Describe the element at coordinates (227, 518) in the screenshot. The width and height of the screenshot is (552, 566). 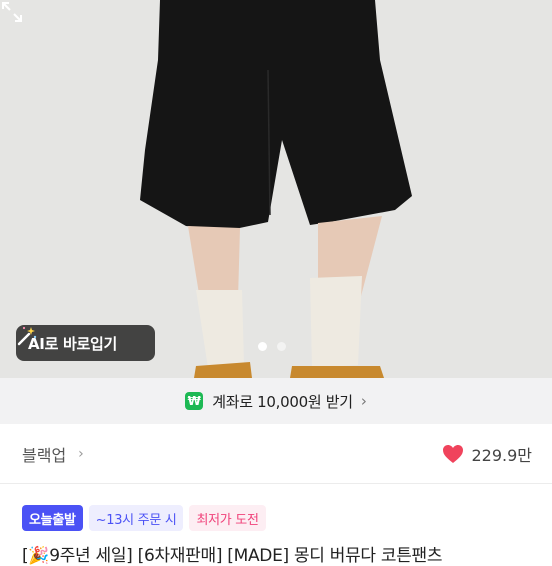
I see `lowest-price-badge: 최저가 도전` at that location.